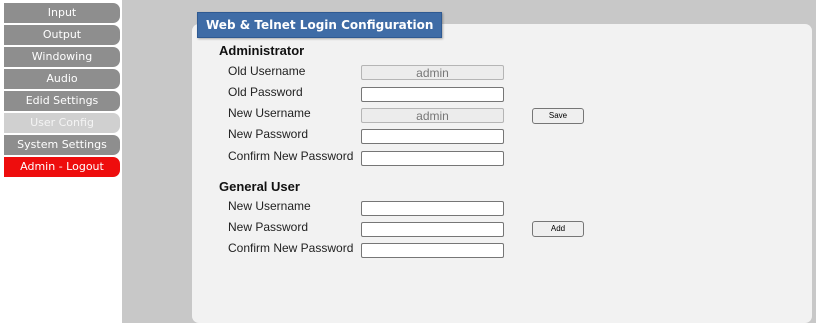 The height and width of the screenshot is (323, 816). I want to click on admin-old-password-label: Old Password, so click(265, 92).